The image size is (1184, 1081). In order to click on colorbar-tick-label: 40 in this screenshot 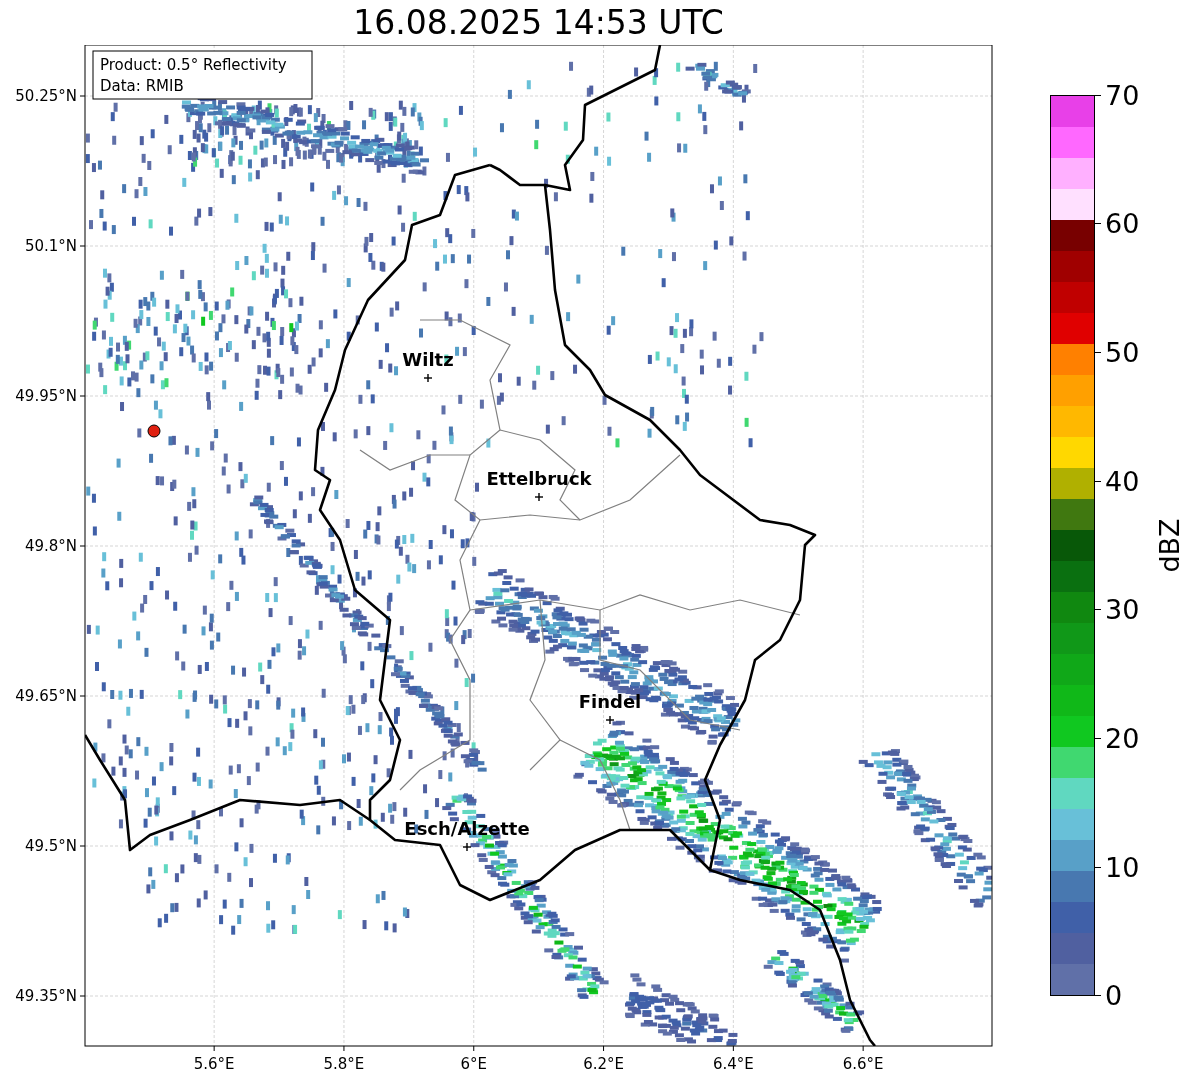, I will do `click(1122, 481)`.